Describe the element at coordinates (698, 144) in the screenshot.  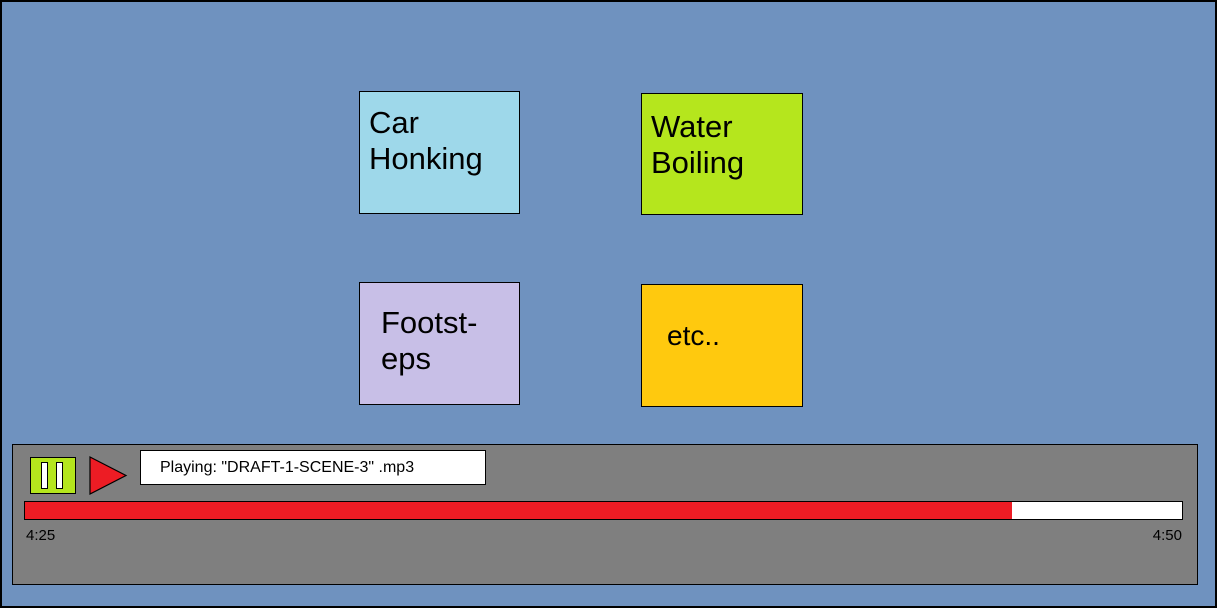
I see `sound-tile-label: Water Boiling` at that location.